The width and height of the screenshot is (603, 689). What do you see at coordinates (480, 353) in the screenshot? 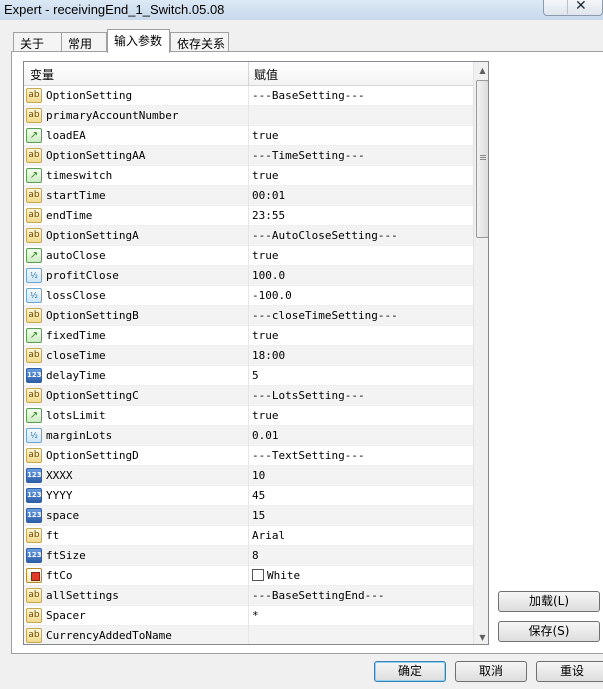
I see `vertical-scrollbar: ▲ ▼` at bounding box center [480, 353].